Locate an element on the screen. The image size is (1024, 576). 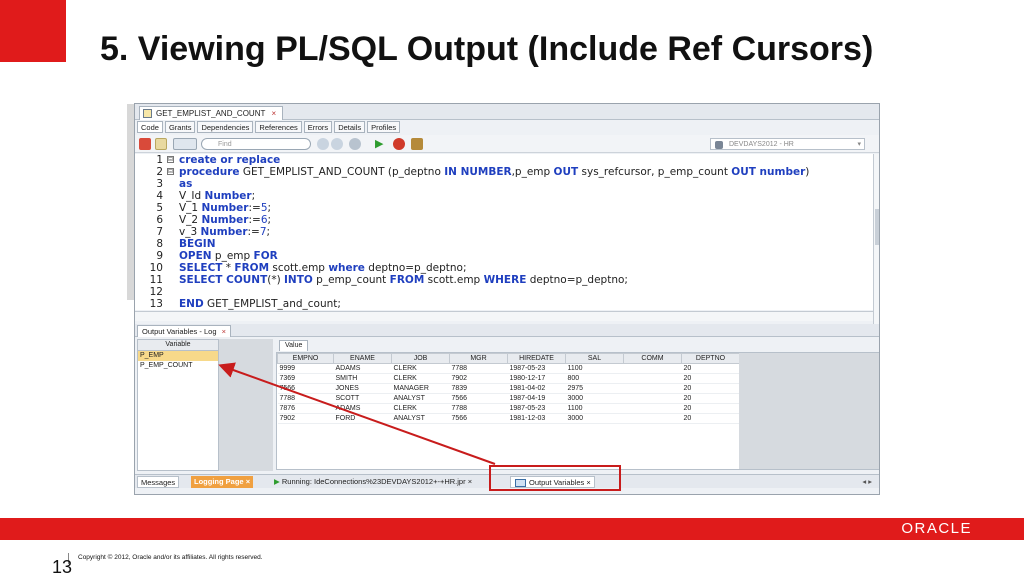
oracle-logo: ORACLE is located at coordinates (936, 528).